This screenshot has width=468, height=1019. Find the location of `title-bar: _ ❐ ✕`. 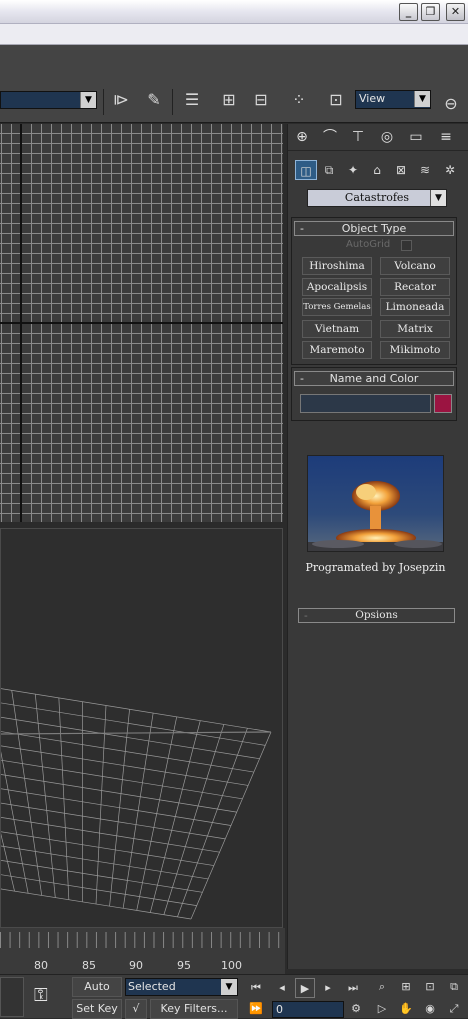

title-bar: _ ❐ ✕ is located at coordinates (234, 12).